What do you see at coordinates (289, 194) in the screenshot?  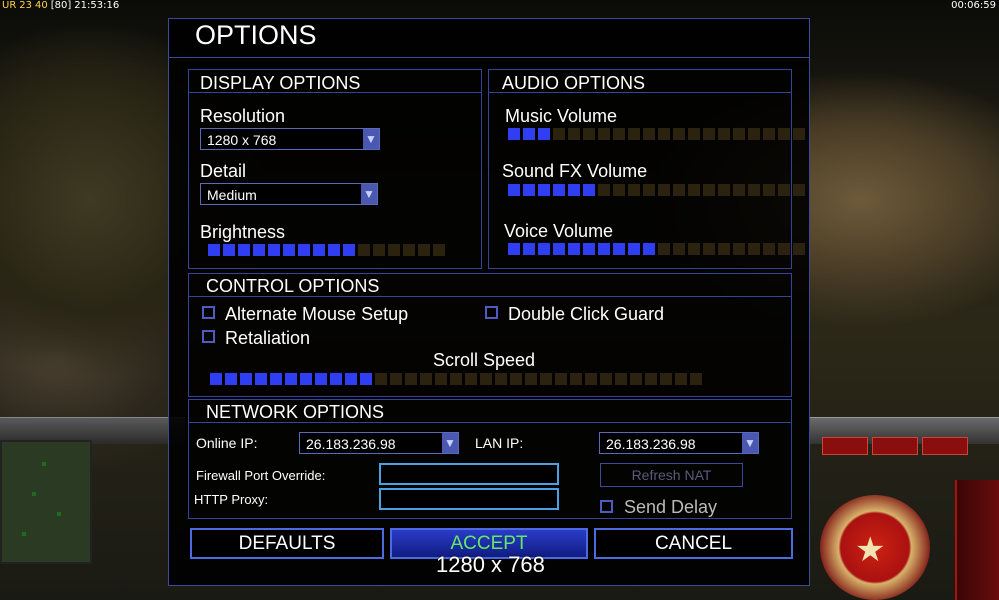 I see `detail-dropdown: Medium ▼` at bounding box center [289, 194].